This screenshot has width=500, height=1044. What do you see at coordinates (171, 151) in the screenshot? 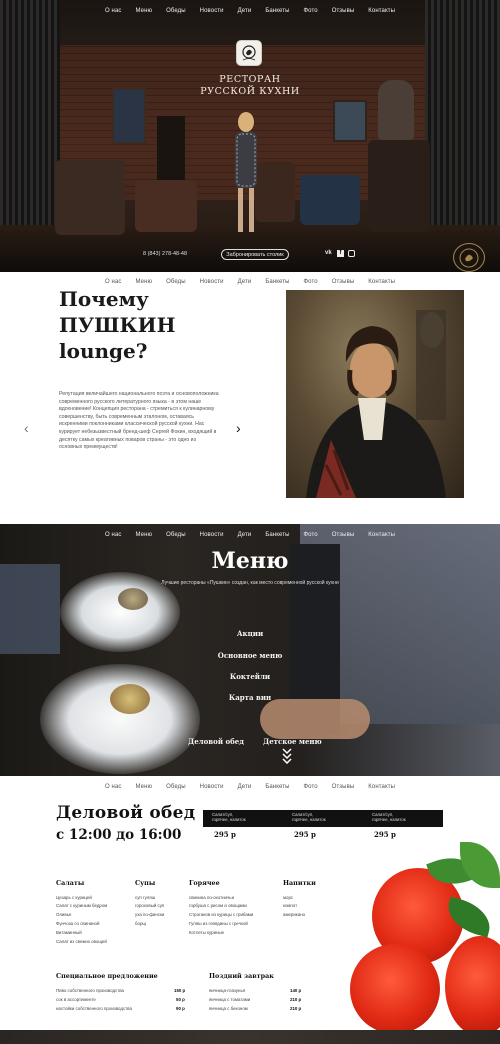
I see `shelf` at bounding box center [171, 151].